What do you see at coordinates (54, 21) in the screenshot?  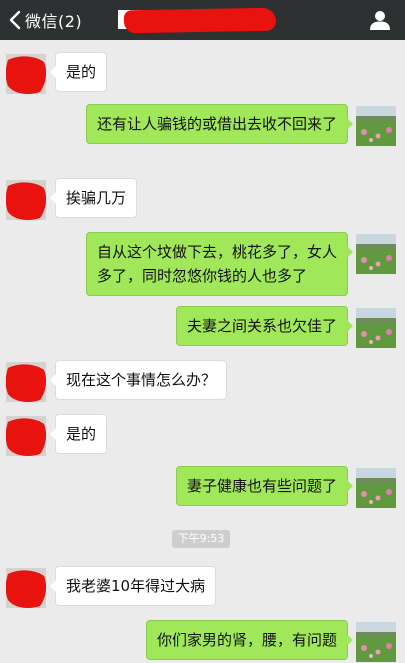 I see `back-label: 微信(2)` at bounding box center [54, 21].